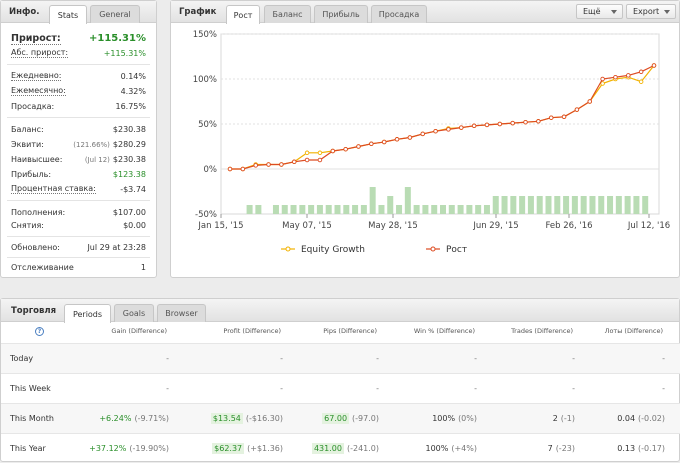 This screenshot has width=680, height=463. I want to click on balance-label: Баланс:, so click(27, 129).